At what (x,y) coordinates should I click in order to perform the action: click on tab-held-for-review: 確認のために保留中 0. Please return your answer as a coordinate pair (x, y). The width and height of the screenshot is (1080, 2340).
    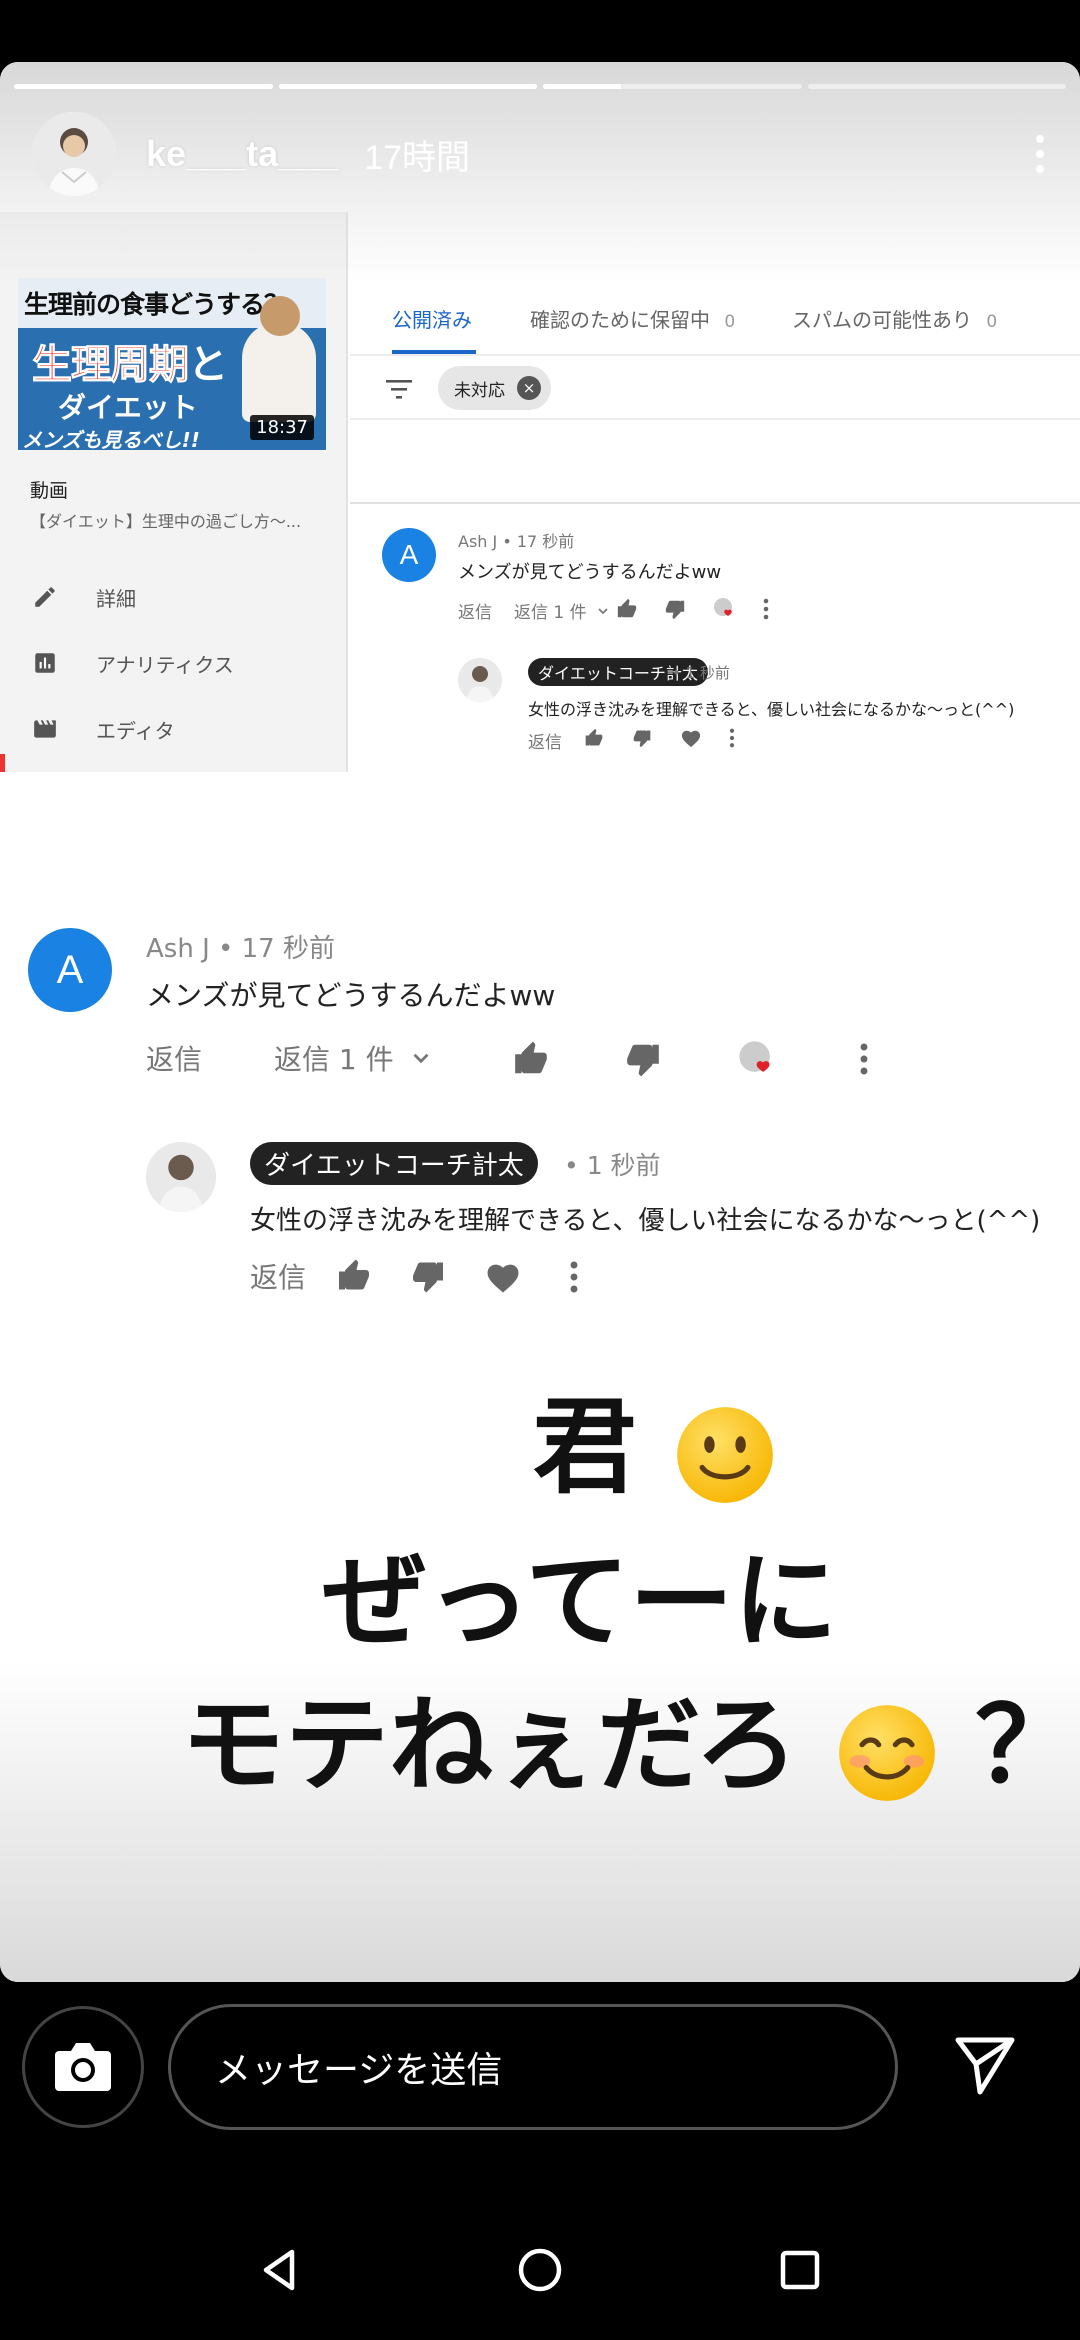
    Looking at the image, I should click on (633, 320).